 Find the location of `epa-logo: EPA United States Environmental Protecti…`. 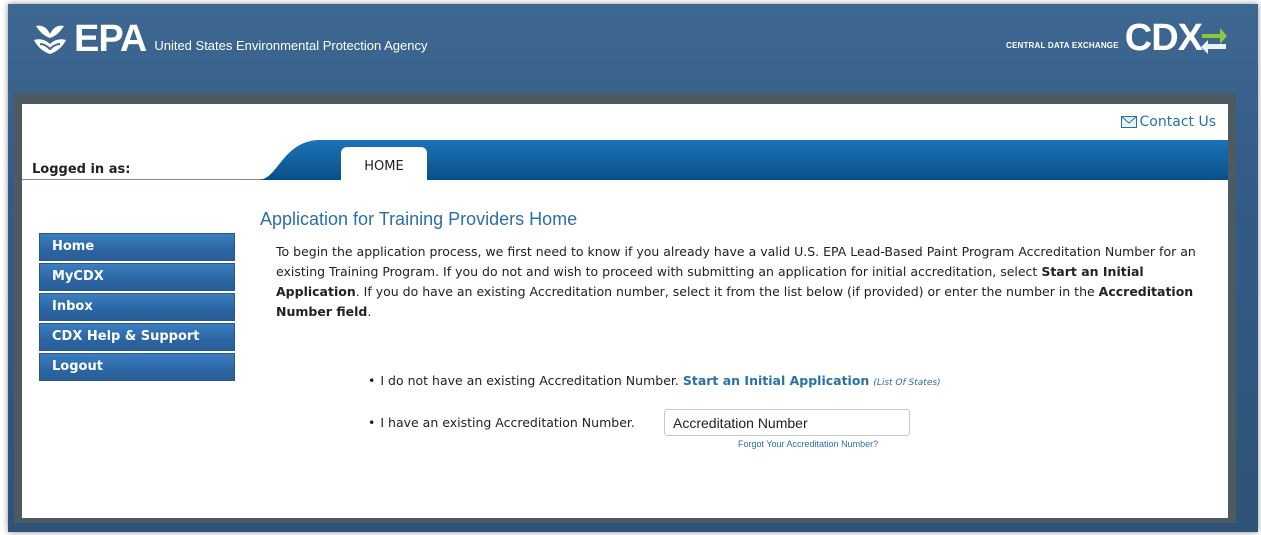

epa-logo: EPA United States Environmental Protecti… is located at coordinates (229, 39).